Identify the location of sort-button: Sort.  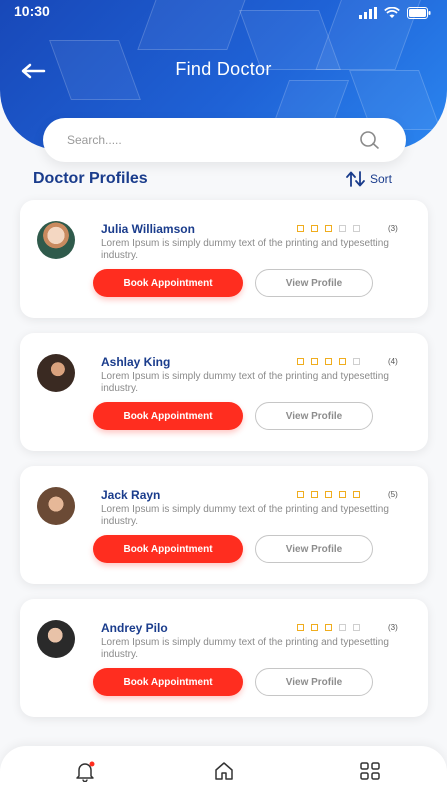
(369, 179).